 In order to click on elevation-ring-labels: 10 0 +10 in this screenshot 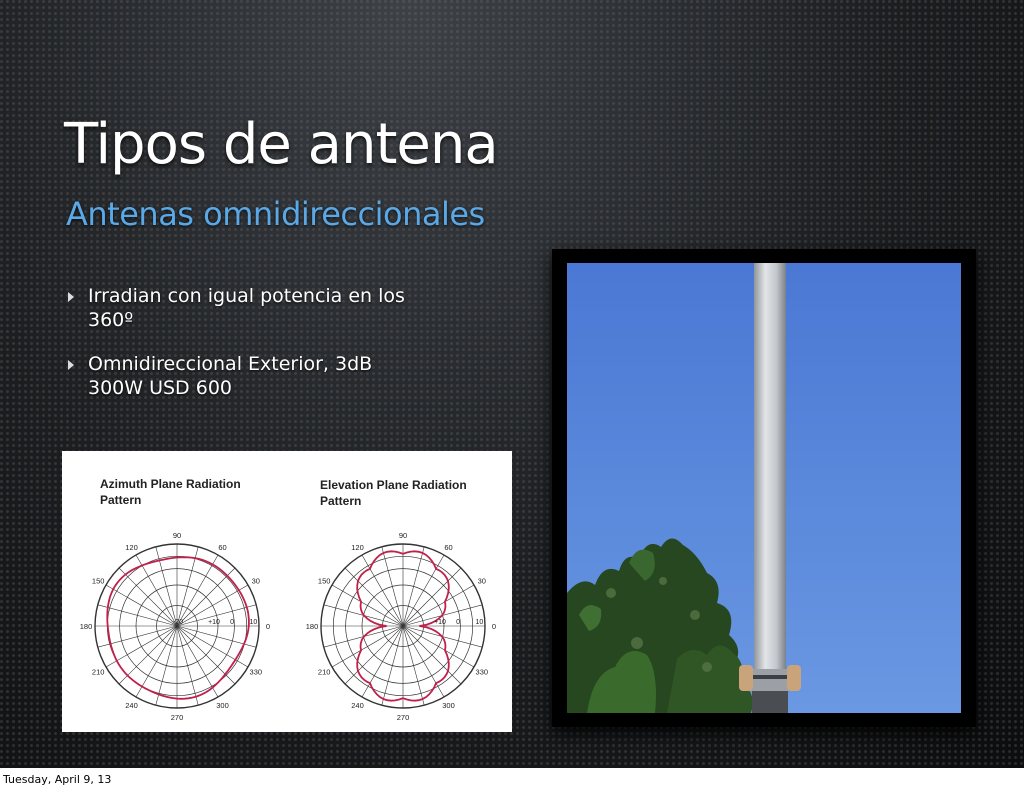, I will do `click(458, 622)`.